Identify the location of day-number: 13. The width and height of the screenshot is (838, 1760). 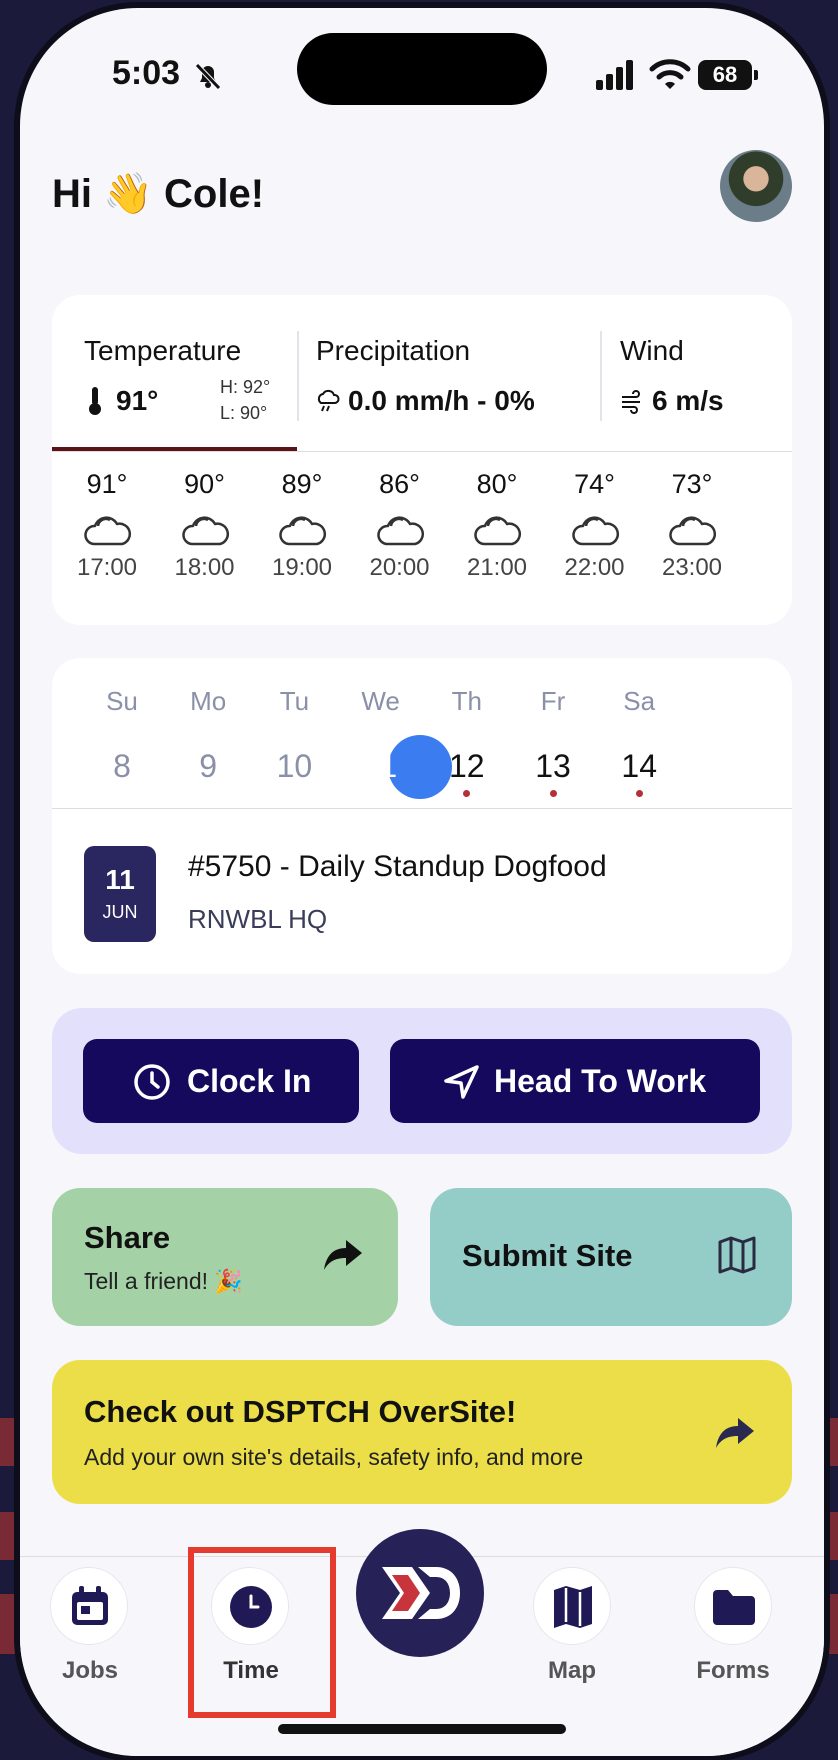
(553, 766).